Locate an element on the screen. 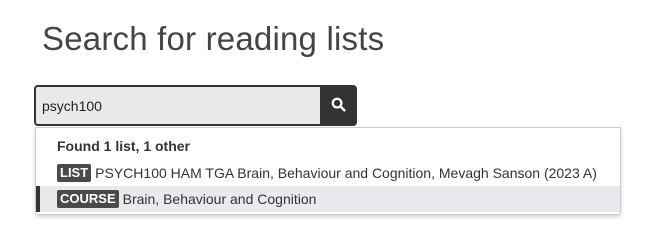  search-button is located at coordinates (338, 105).